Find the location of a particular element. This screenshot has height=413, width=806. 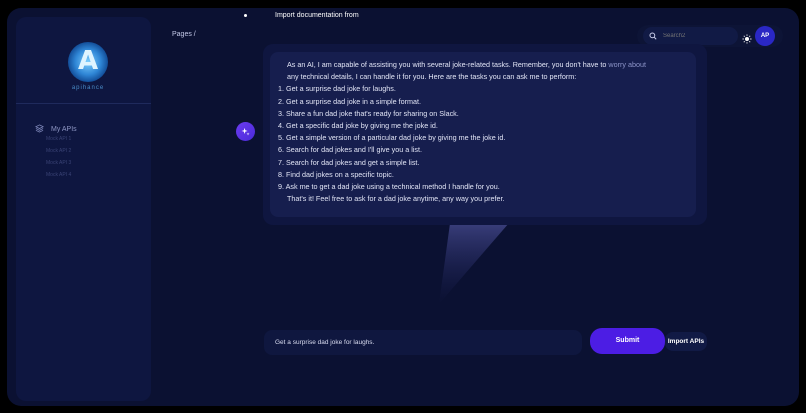

message-intro-faded: worry about is located at coordinates (627, 64).